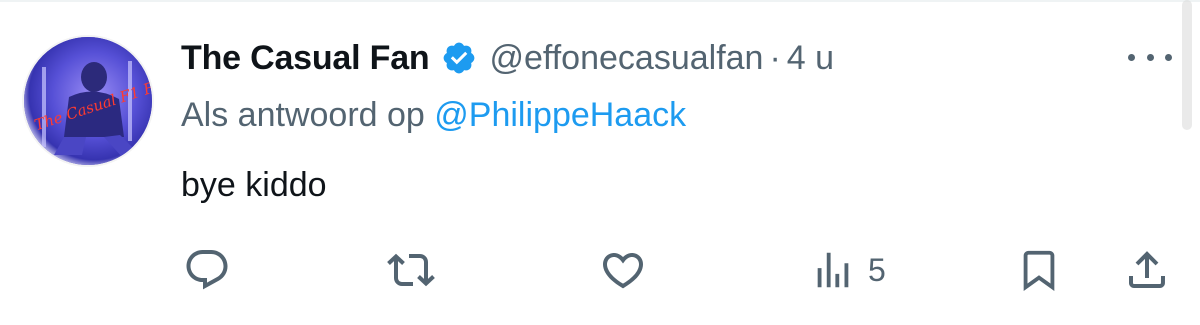  I want to click on avatar: The Casual F1 Fan, so click(88, 101).